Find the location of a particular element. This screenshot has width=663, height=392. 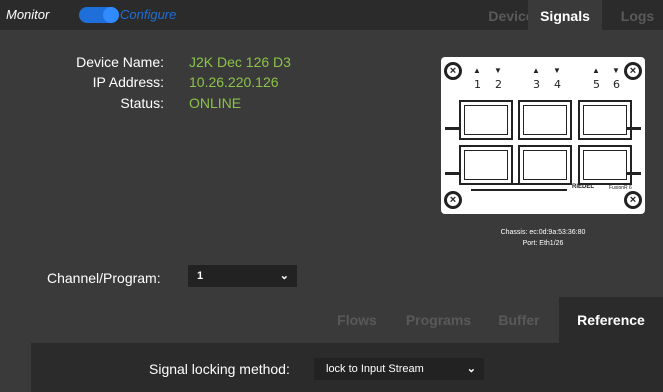

port-label: Port: Eth1/26 is located at coordinates (543, 243).